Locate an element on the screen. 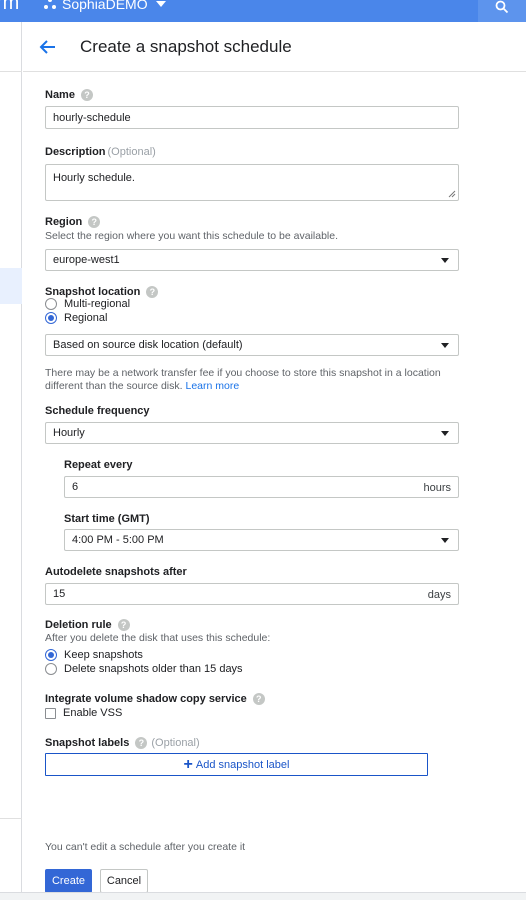 The height and width of the screenshot is (900, 526). snapshot-labels-label: Snapshot labels ? (Optional) is located at coordinates (122, 743).